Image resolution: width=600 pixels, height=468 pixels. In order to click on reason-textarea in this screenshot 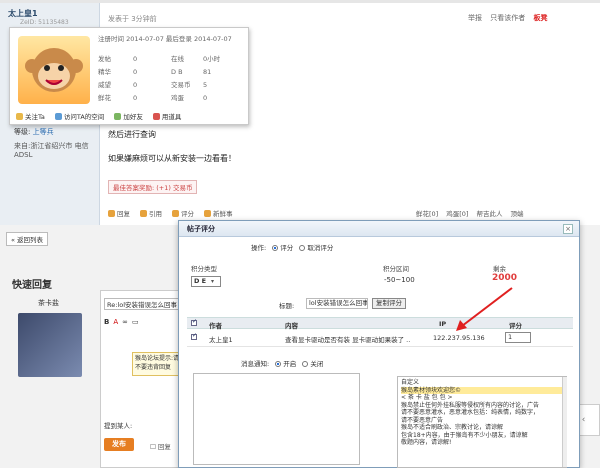, I will do `click(276, 419)`.